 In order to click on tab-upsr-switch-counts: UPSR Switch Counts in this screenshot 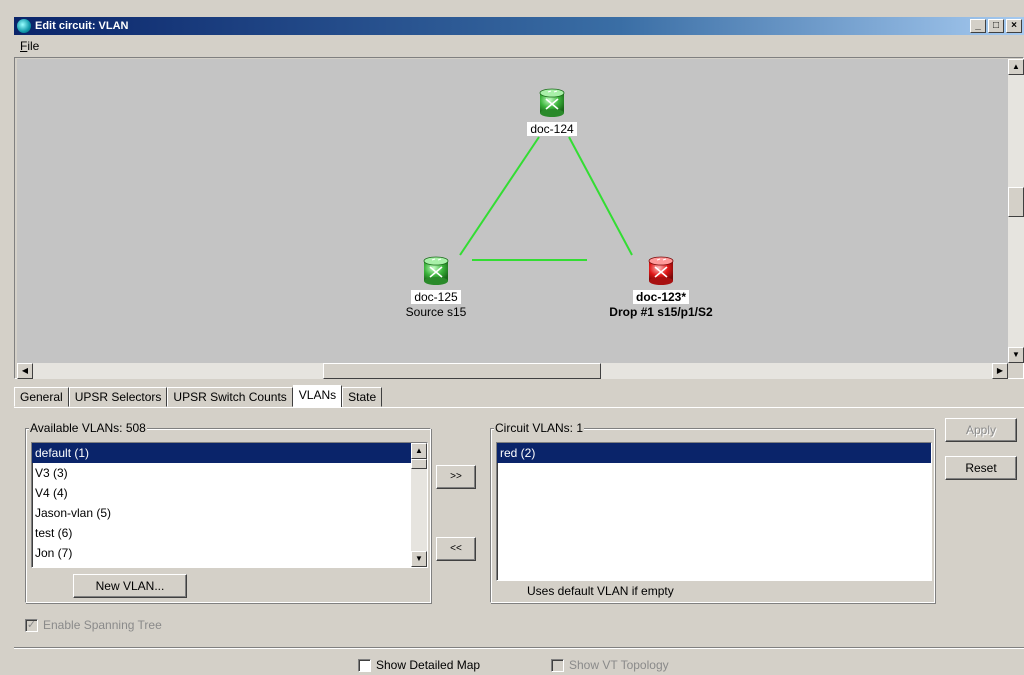, I will do `click(230, 397)`.